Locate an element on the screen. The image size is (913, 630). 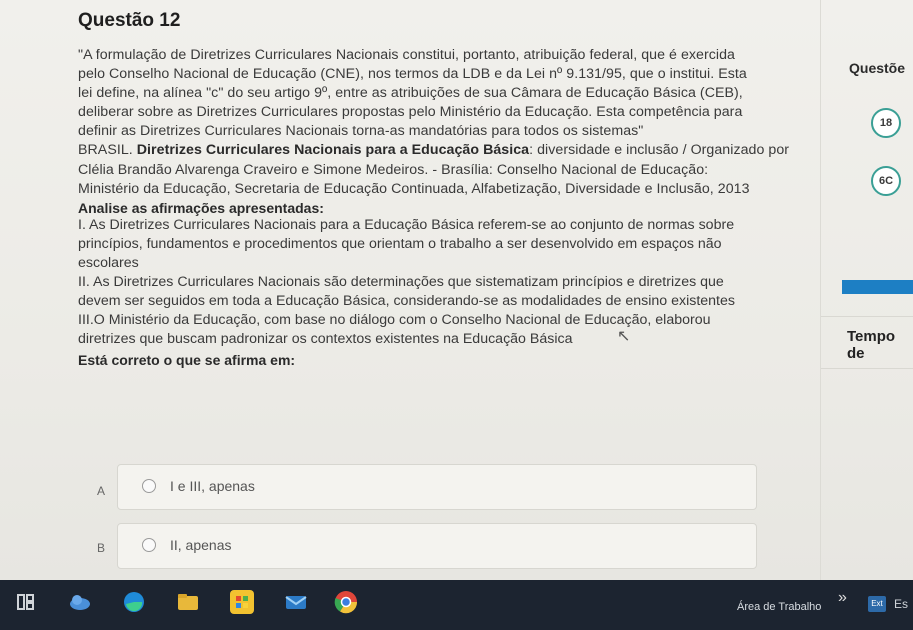
mail-icon is located at coordinates (296, 602).